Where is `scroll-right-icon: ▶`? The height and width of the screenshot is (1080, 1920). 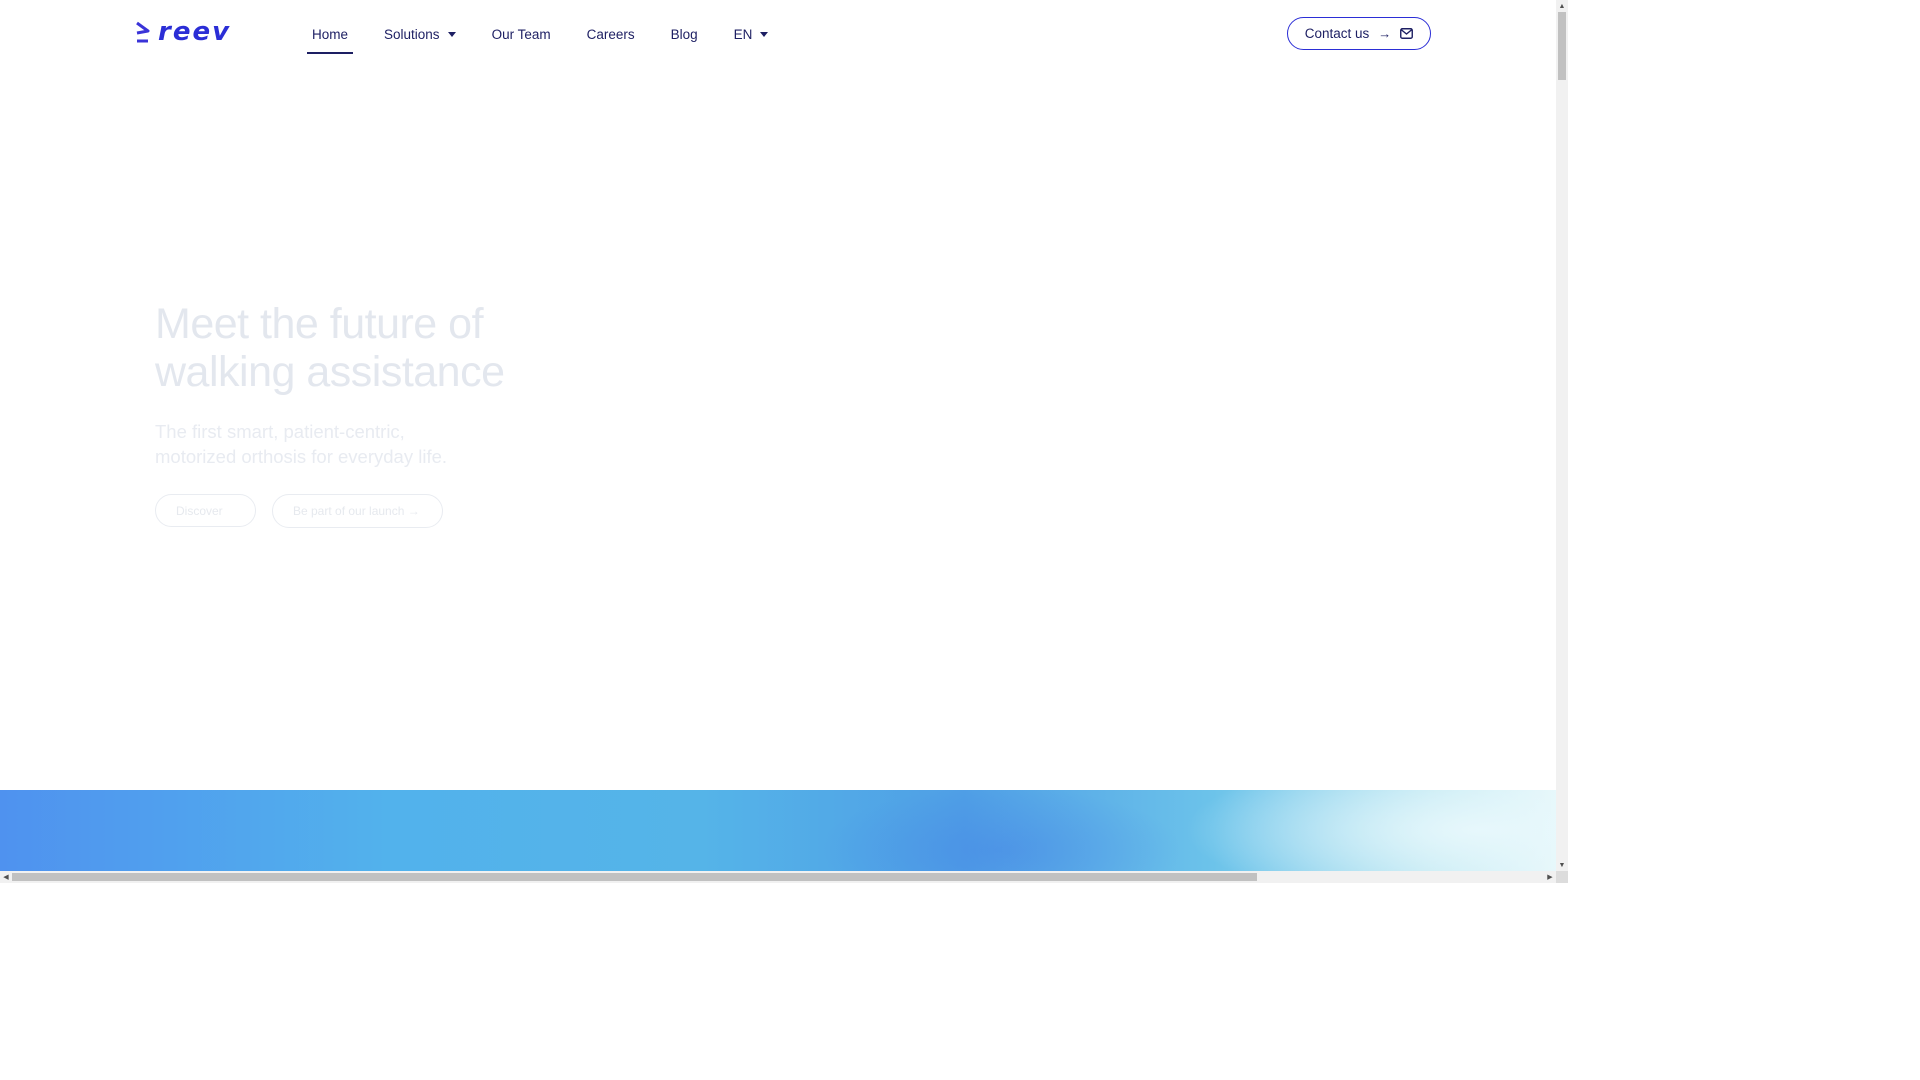 scroll-right-icon: ▶ is located at coordinates (1550, 877).